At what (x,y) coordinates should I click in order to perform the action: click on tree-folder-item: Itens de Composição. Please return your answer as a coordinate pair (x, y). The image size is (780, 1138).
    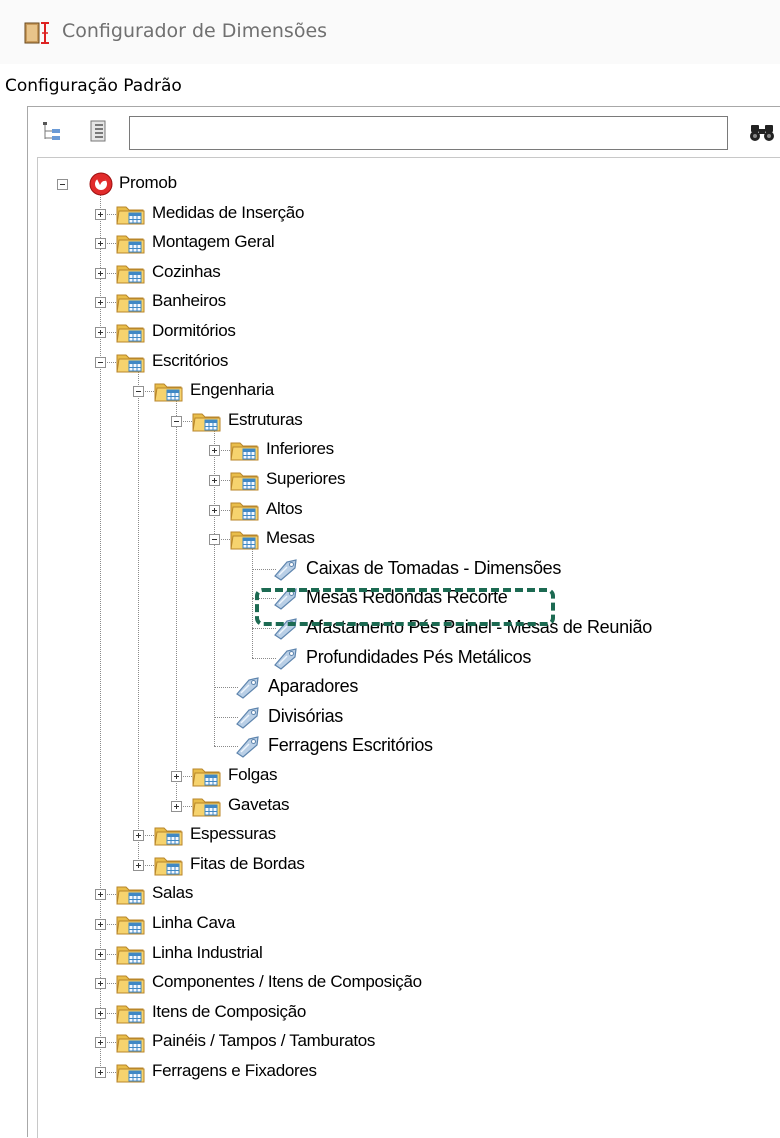
    Looking at the image, I should click on (390, 1013).